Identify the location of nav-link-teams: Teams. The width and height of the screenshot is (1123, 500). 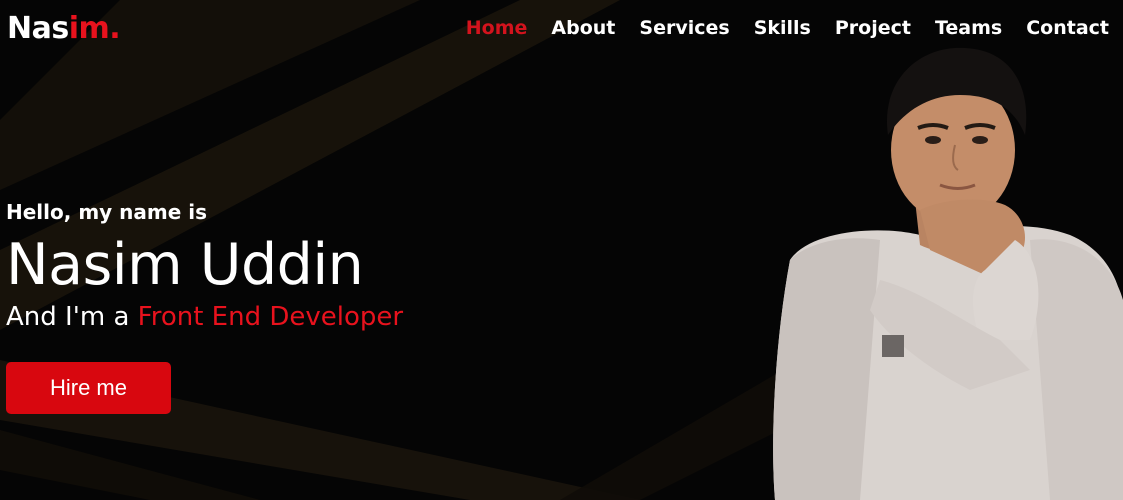
(968, 28).